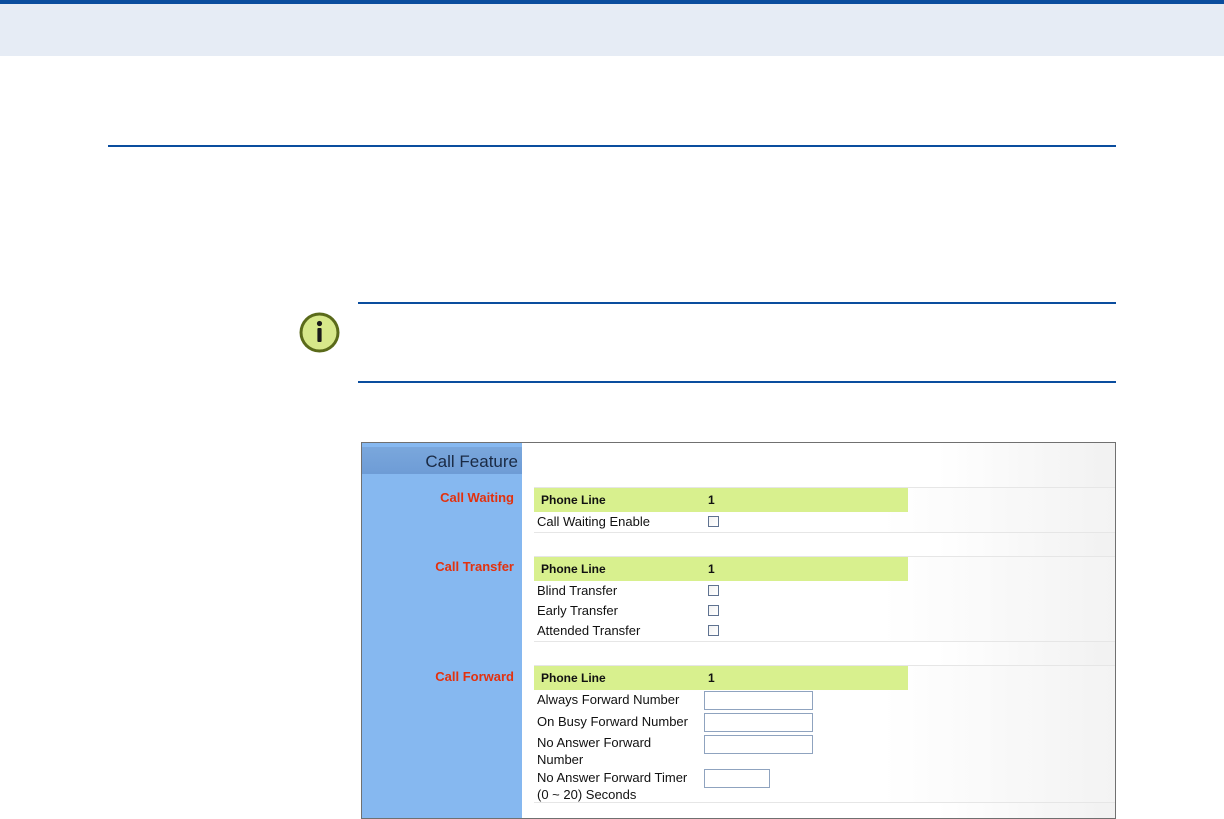 The image size is (1224, 819). What do you see at coordinates (758, 744) in the screenshot?
I see `no-answer-forward-input` at bounding box center [758, 744].